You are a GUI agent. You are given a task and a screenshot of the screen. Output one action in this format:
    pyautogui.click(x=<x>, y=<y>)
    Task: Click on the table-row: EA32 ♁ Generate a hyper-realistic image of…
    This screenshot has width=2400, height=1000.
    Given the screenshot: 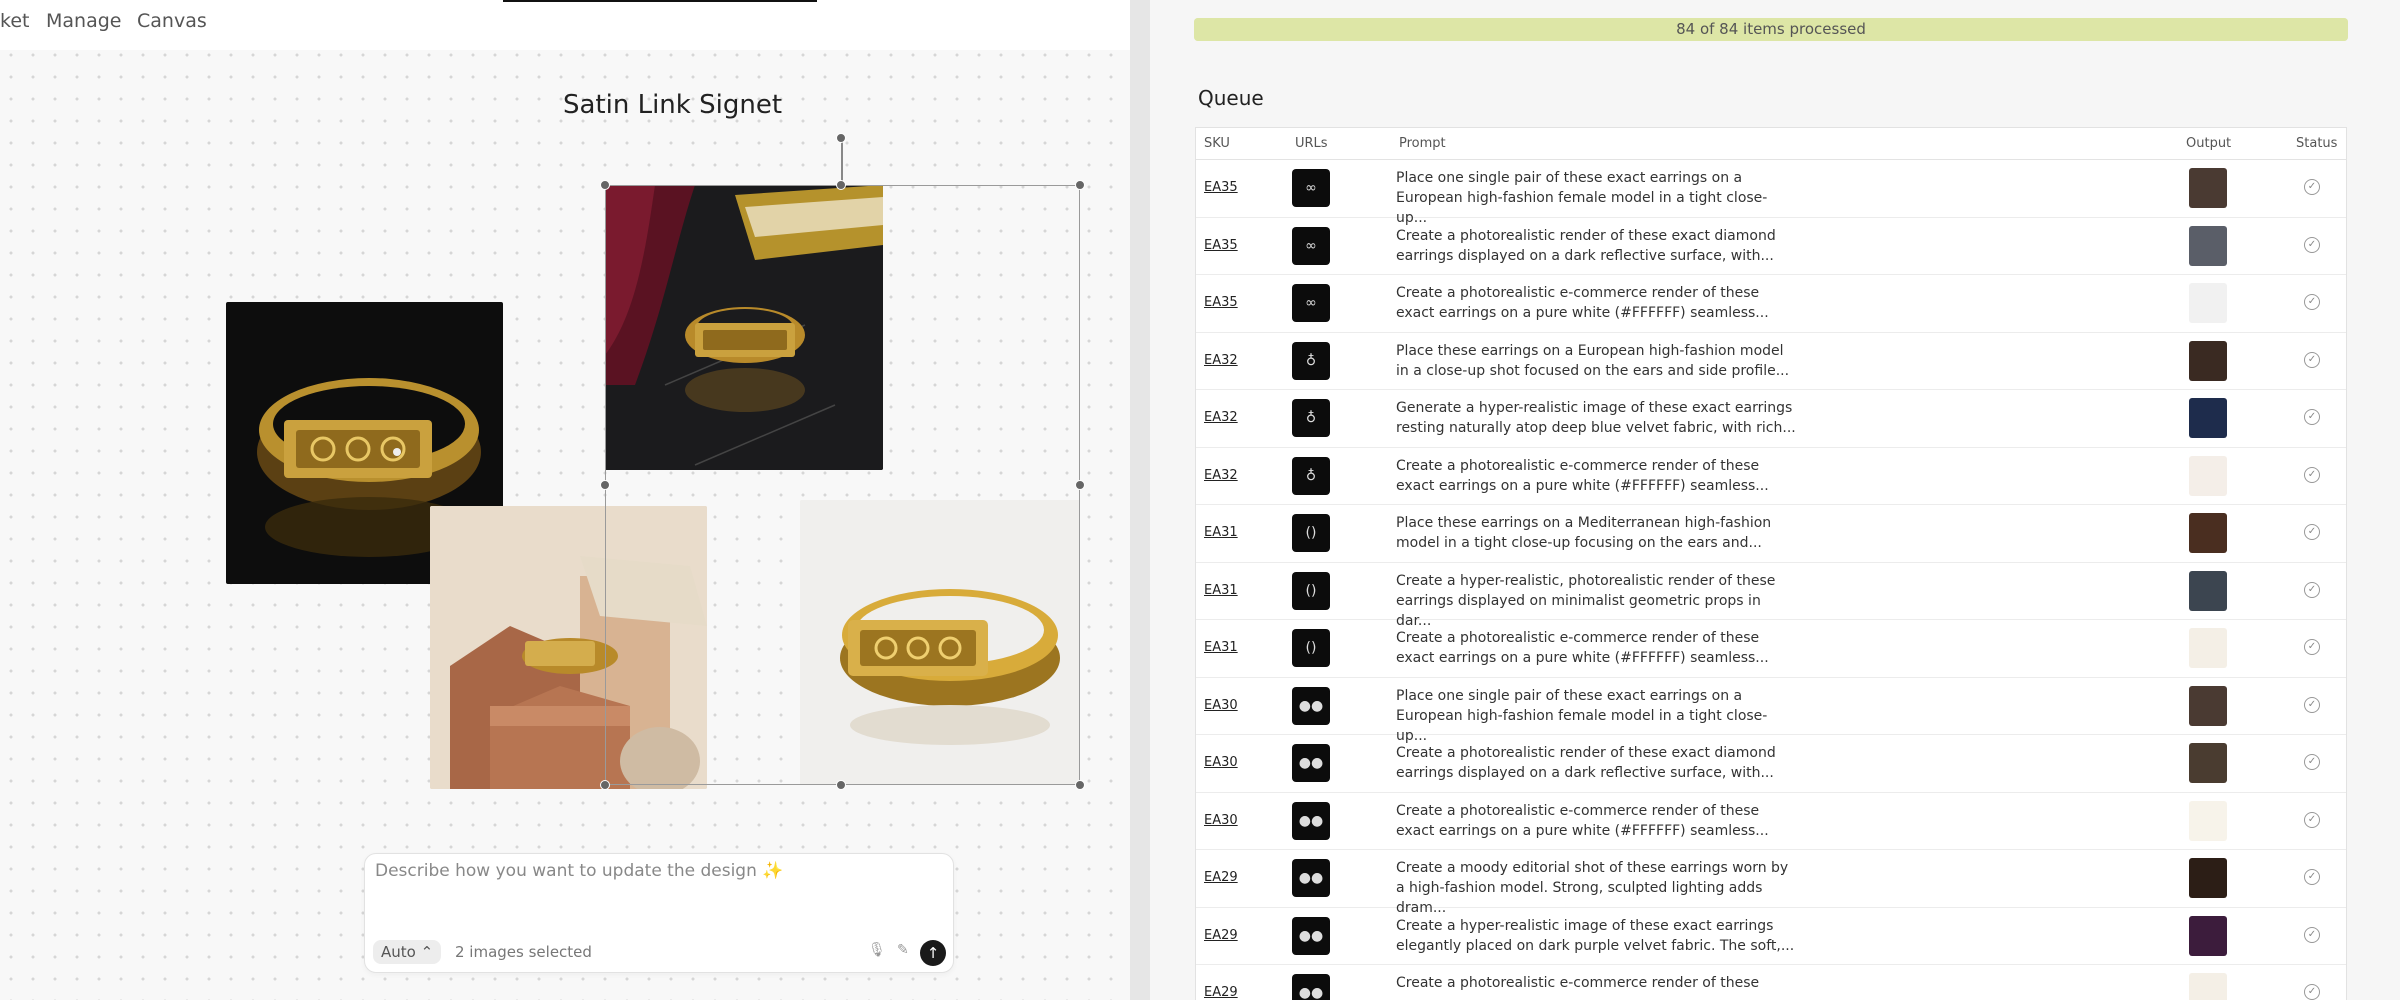 What is the action you would take?
    pyautogui.click(x=1771, y=419)
    